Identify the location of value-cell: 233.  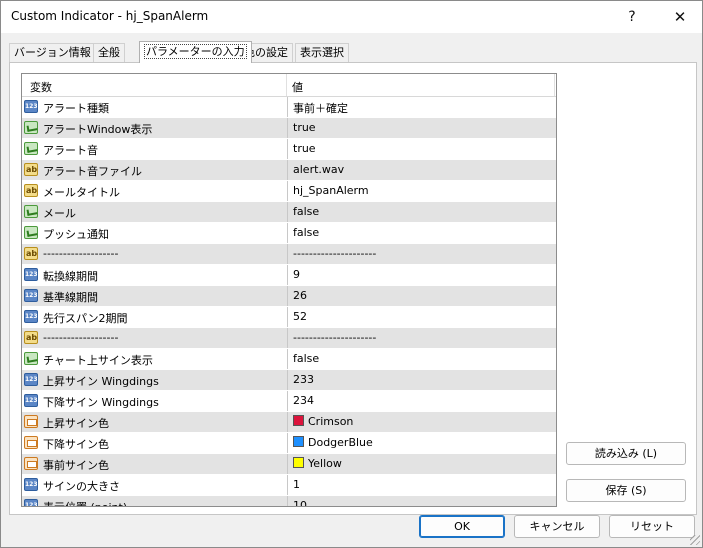
(421, 380).